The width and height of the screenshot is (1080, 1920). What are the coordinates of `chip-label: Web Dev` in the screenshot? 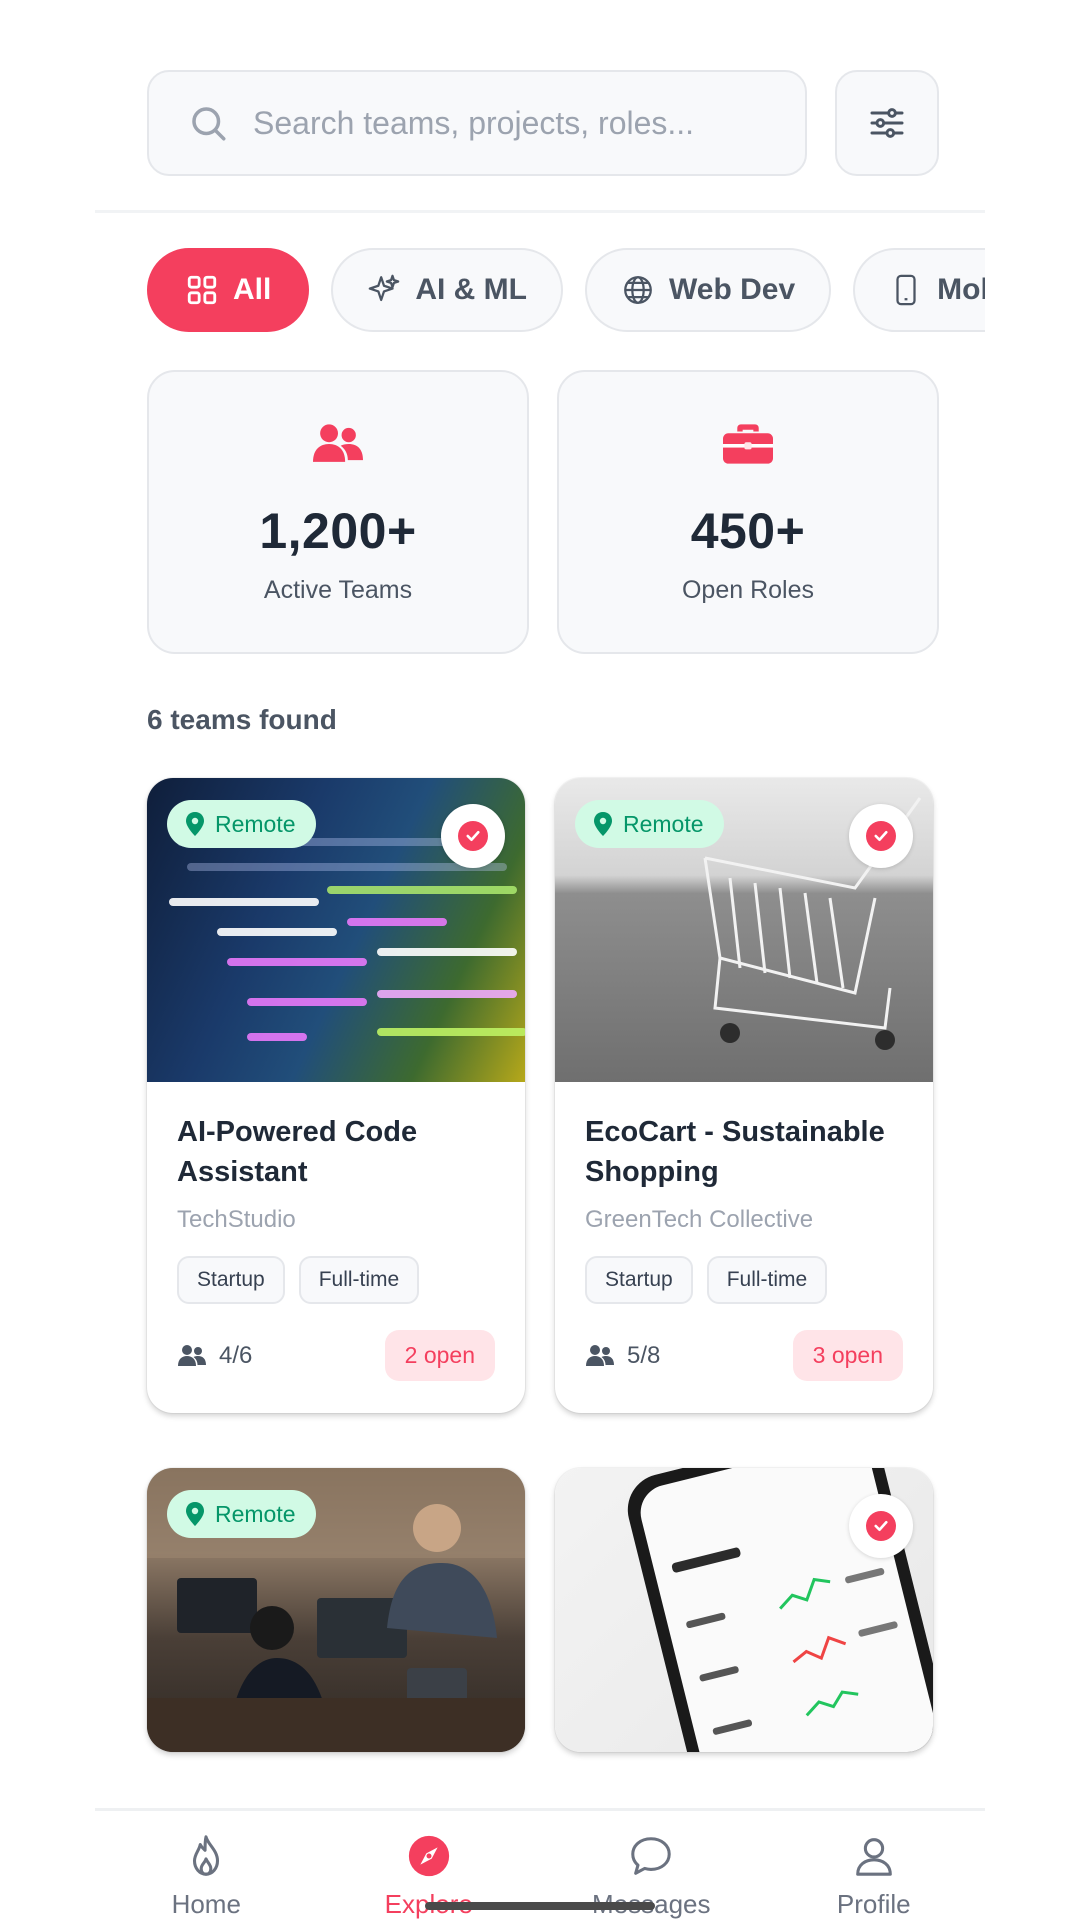 It's located at (732, 289).